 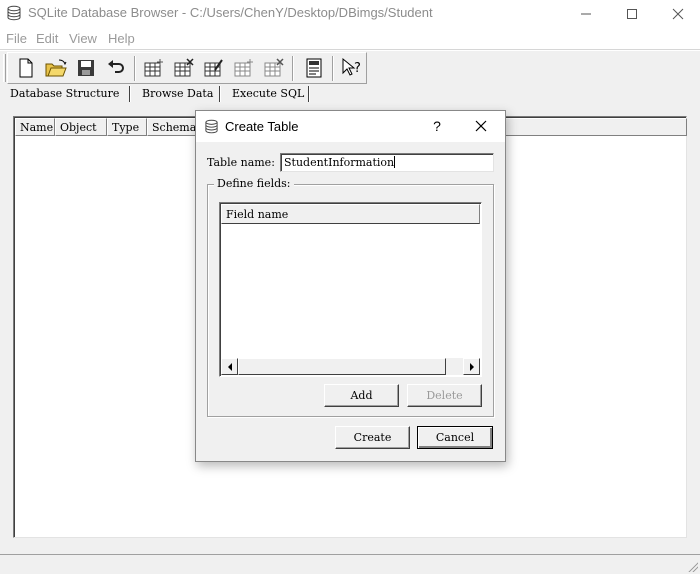 What do you see at coordinates (47, 38) in the screenshot?
I see `menu-edit: Edit` at bounding box center [47, 38].